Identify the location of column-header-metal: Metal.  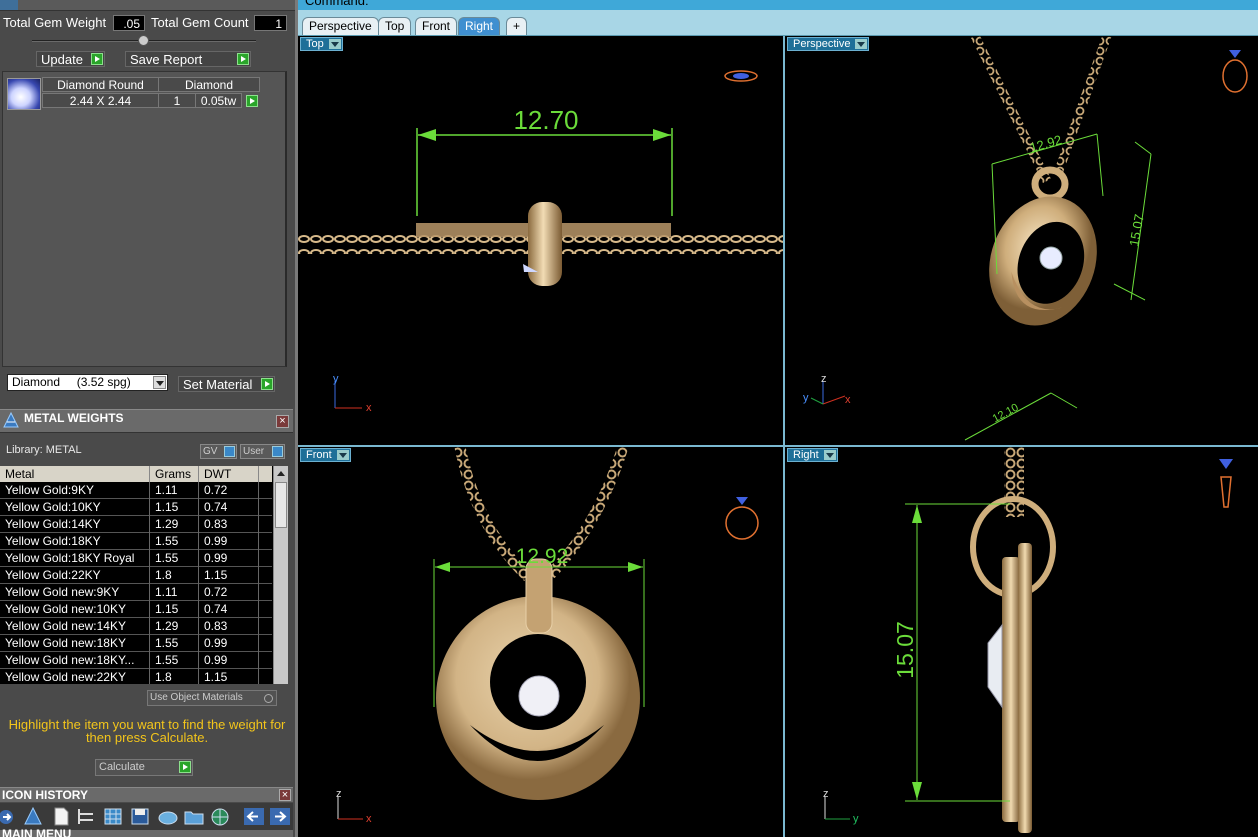
(75, 474).